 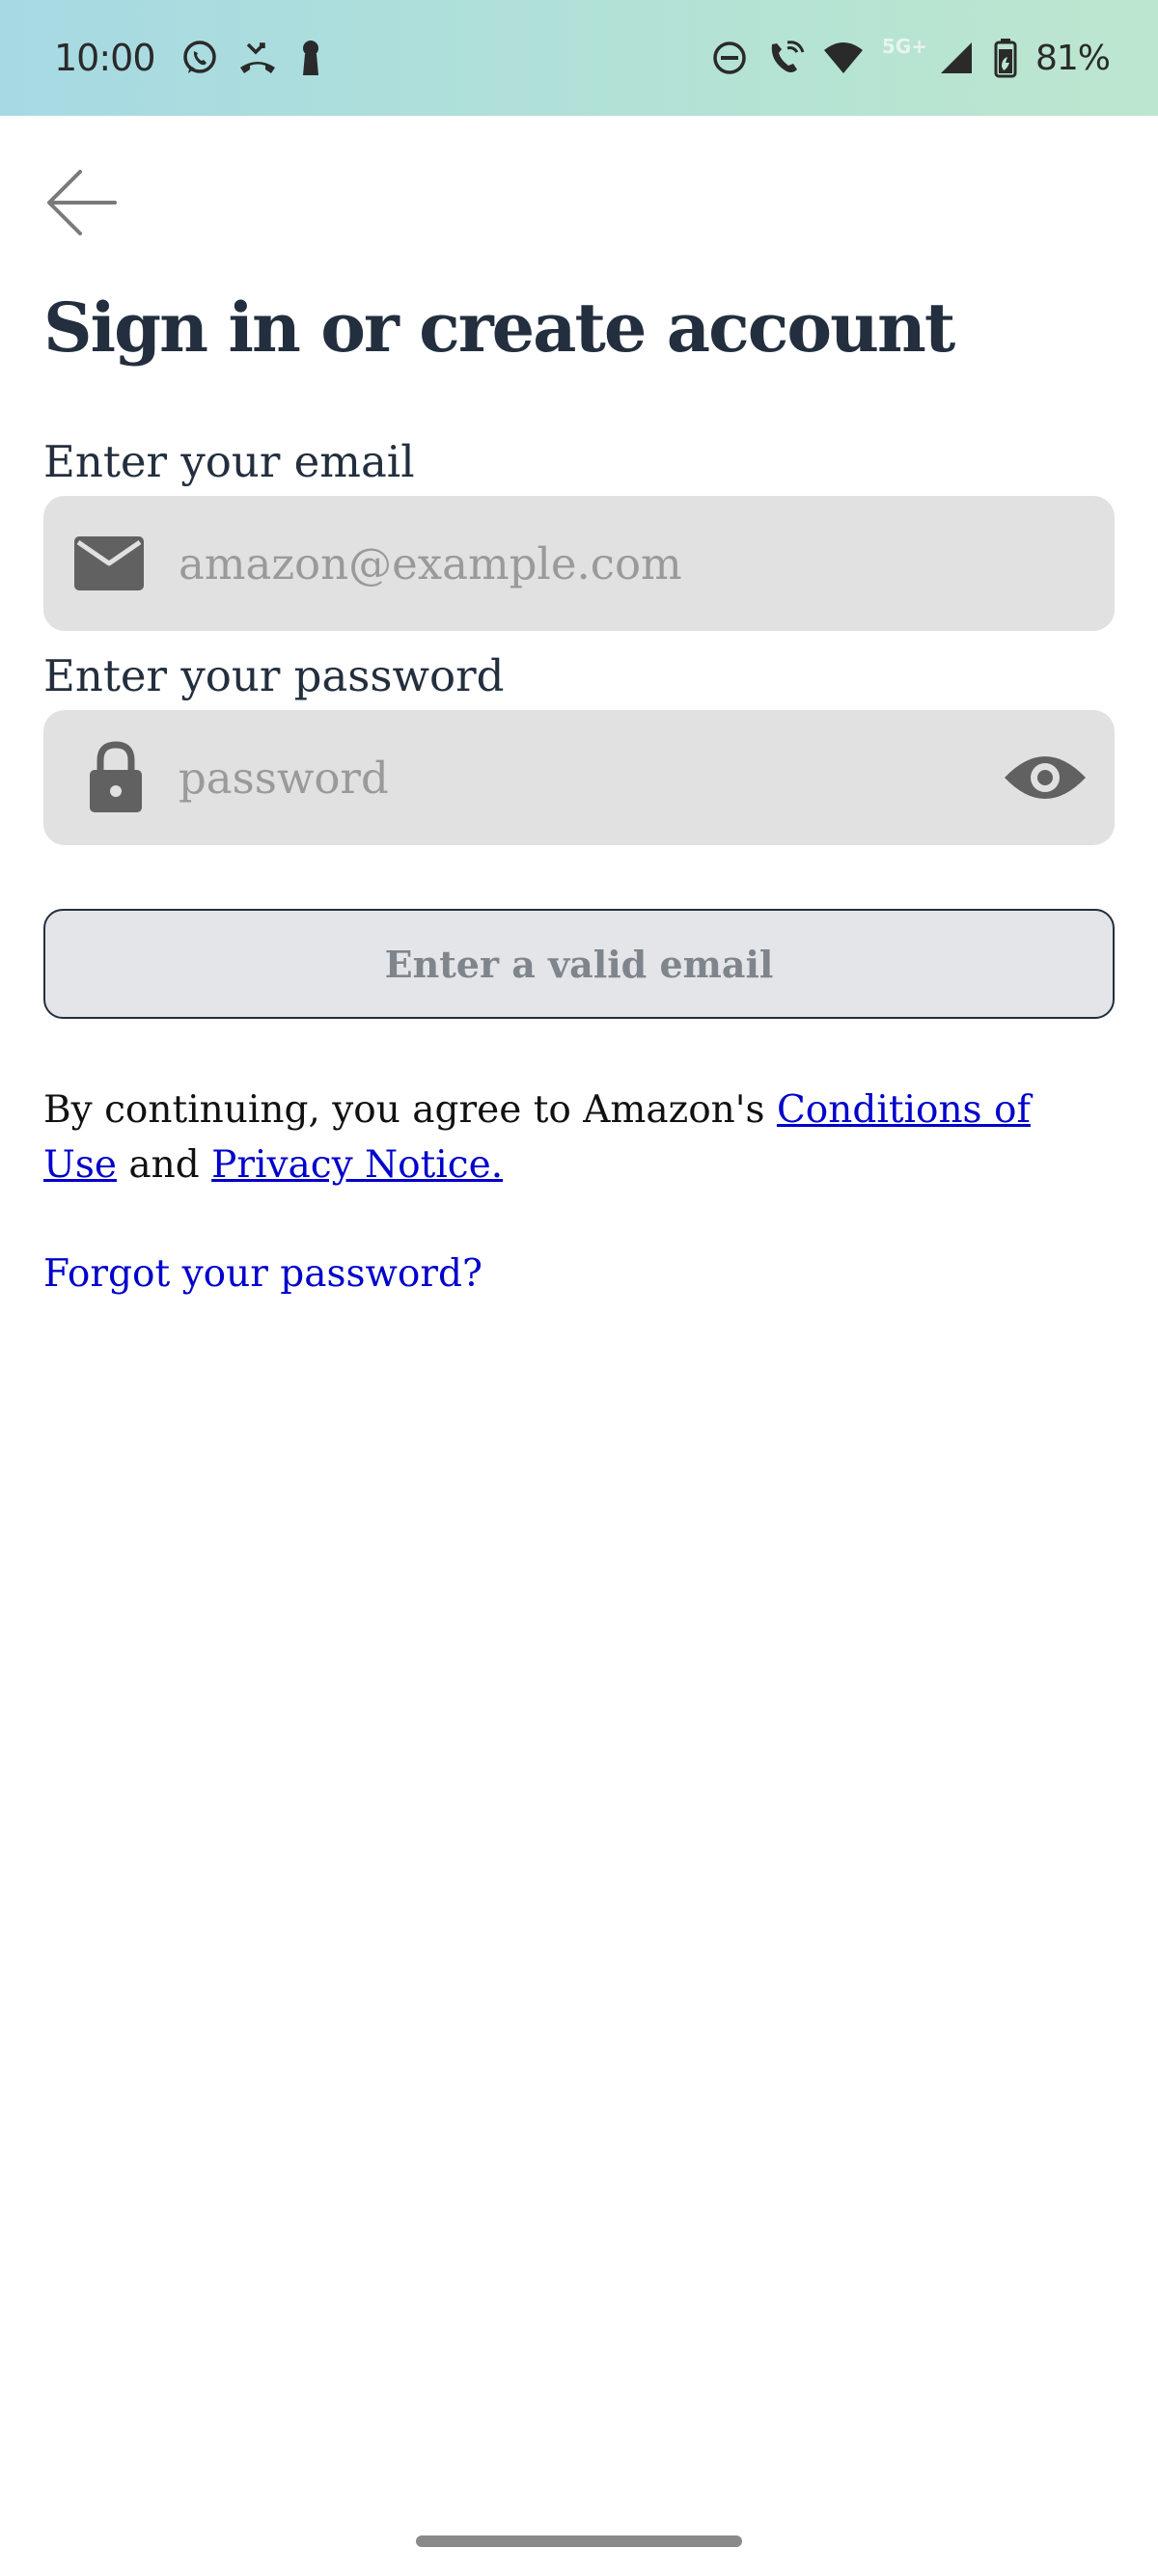 What do you see at coordinates (105, 58) in the screenshot?
I see `status-time: 10:00` at bounding box center [105, 58].